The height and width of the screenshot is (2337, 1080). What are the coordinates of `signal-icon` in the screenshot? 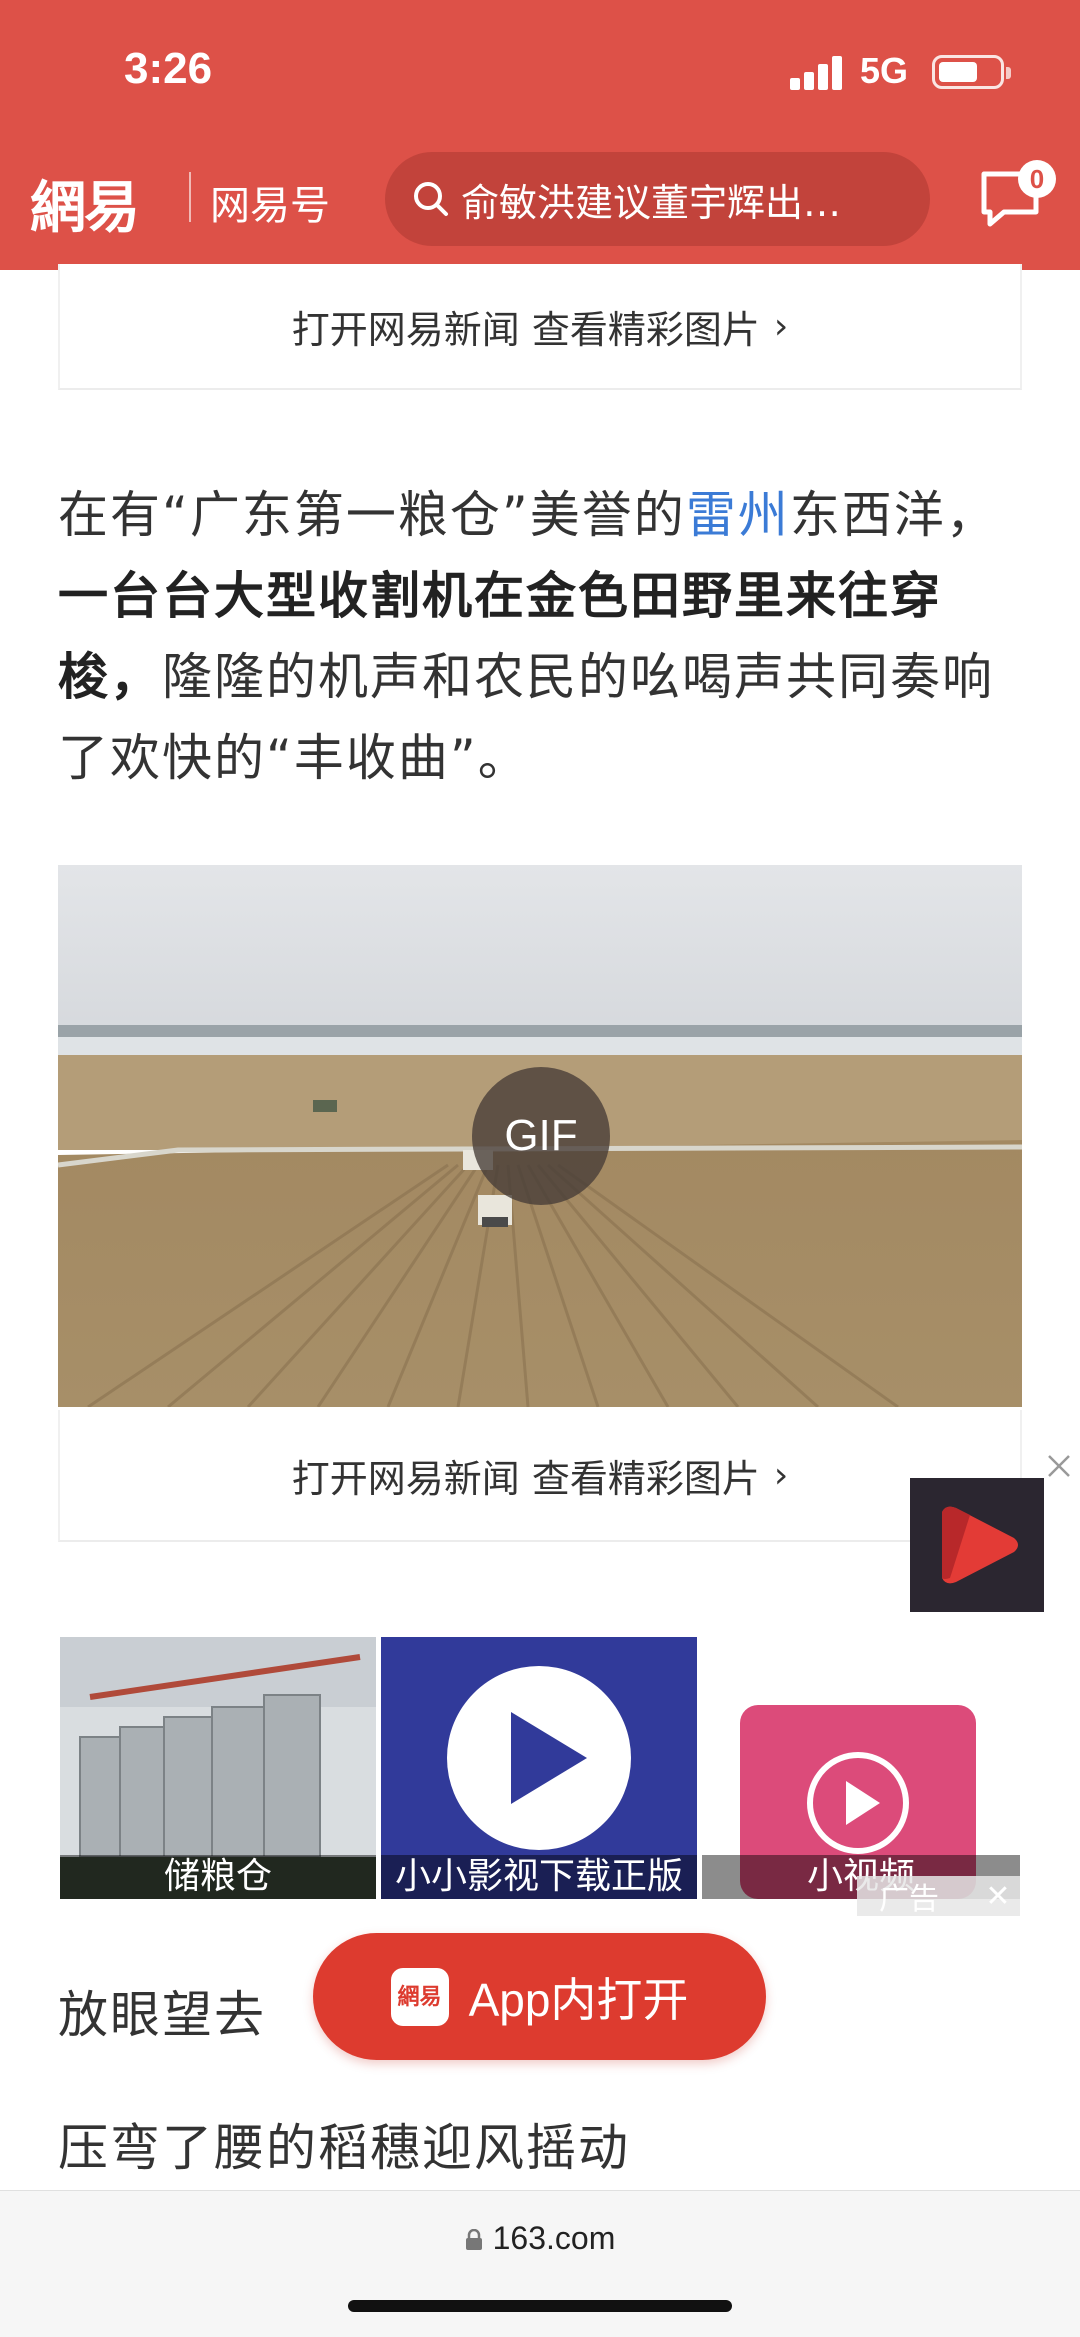 It's located at (817, 73).